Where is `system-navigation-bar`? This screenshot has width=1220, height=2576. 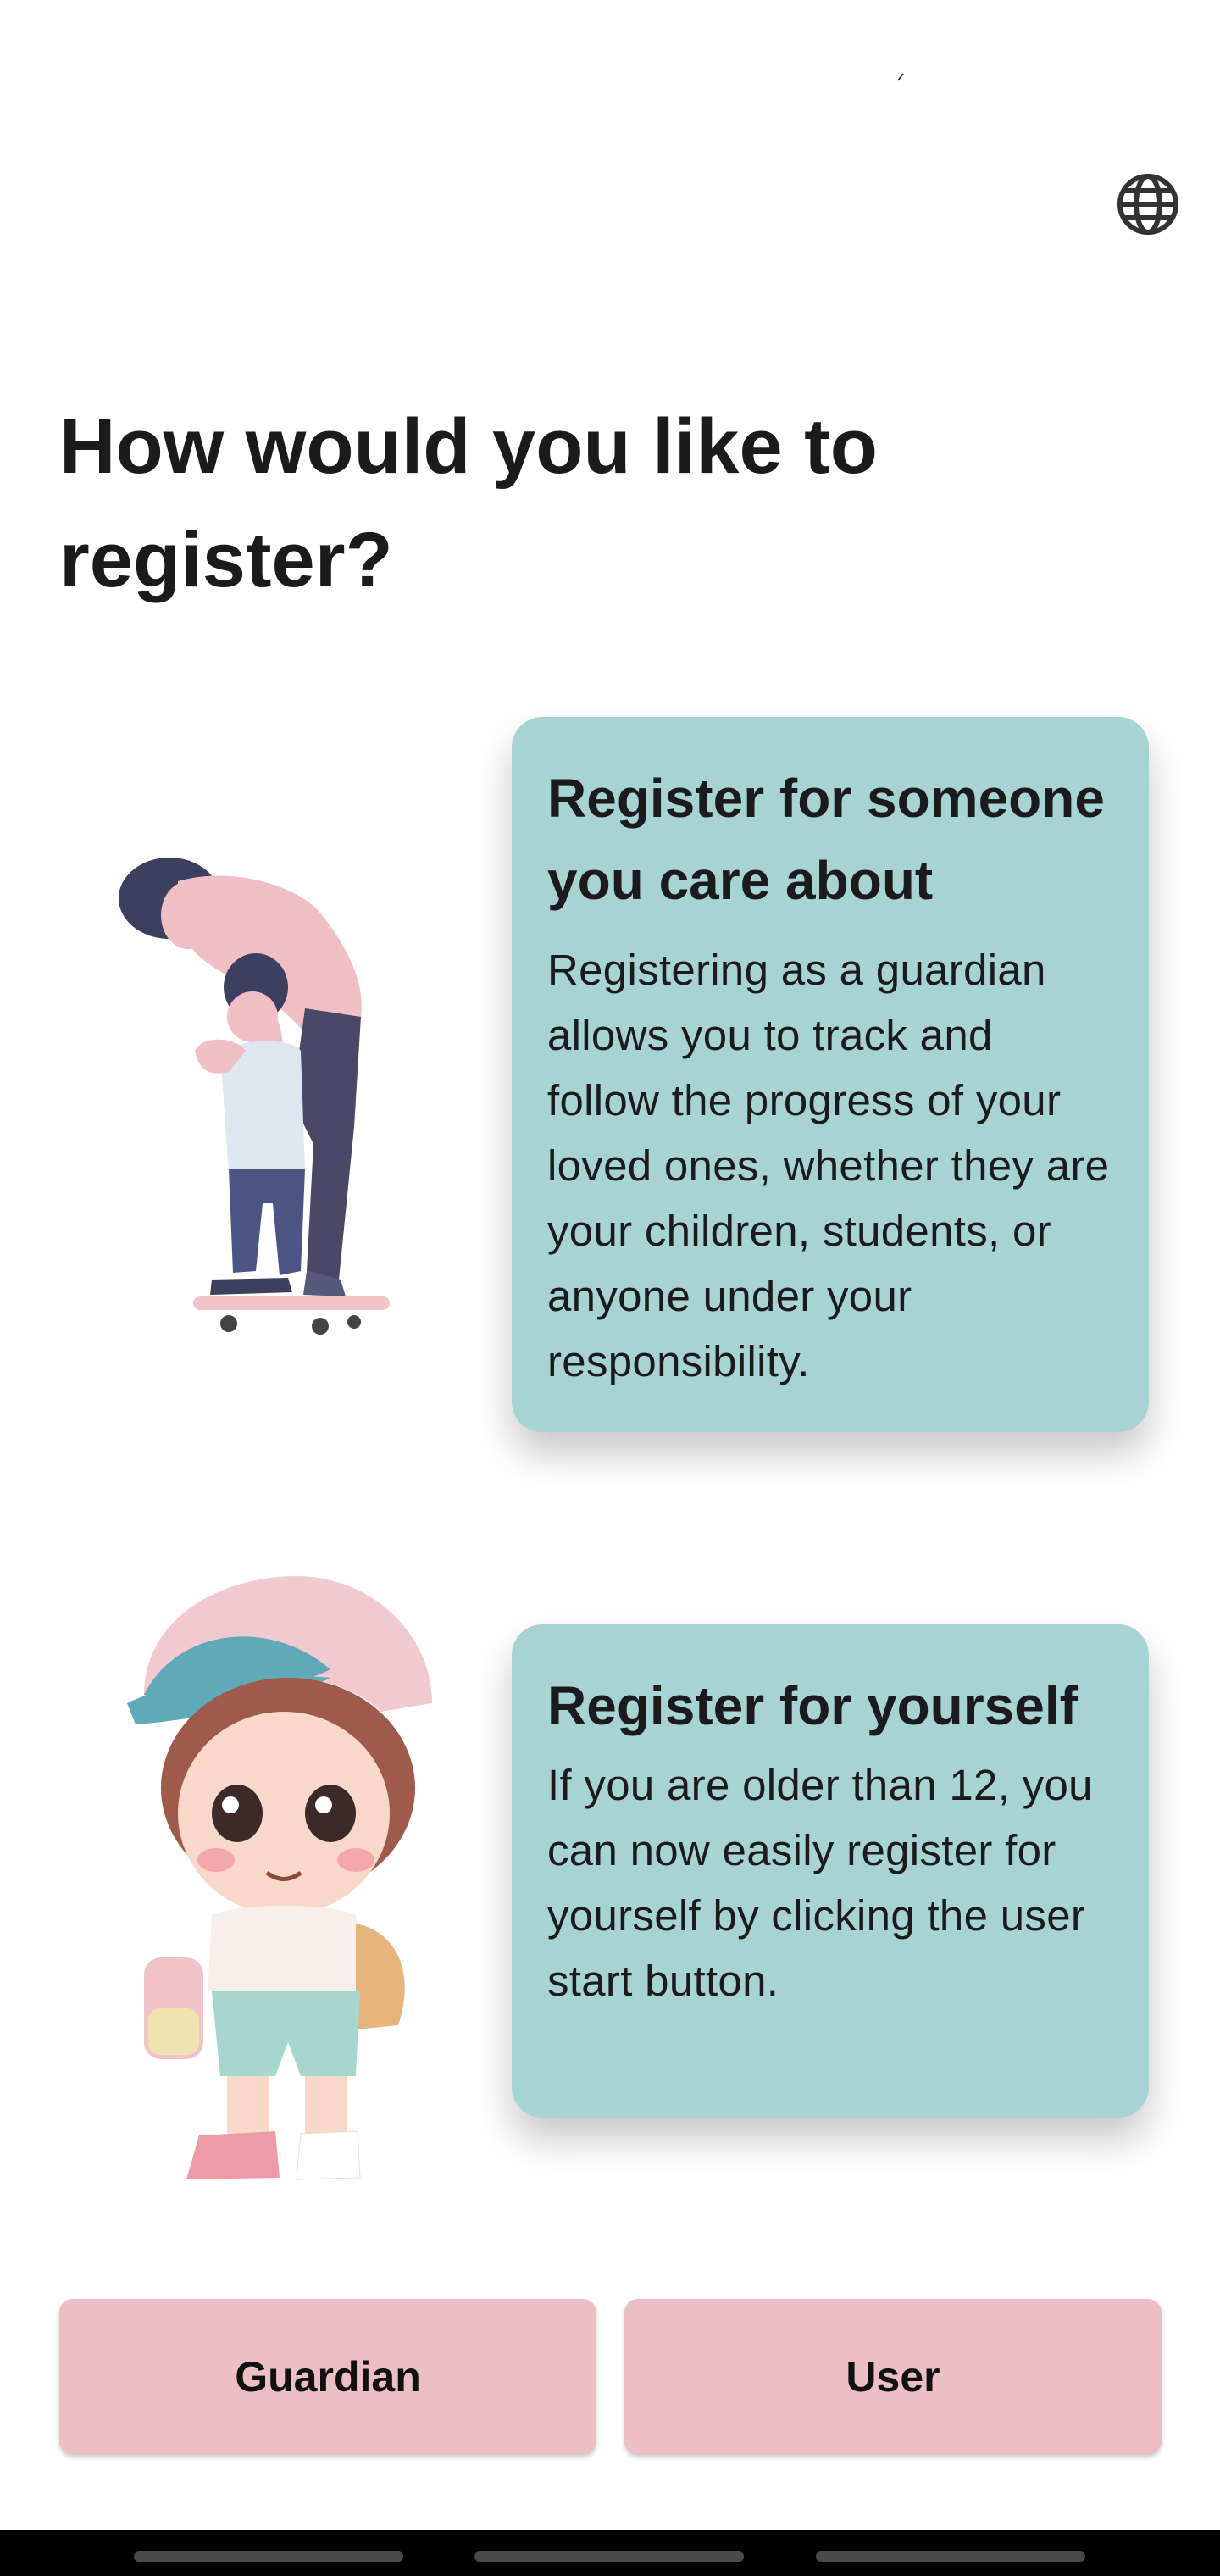 system-navigation-bar is located at coordinates (610, 2553).